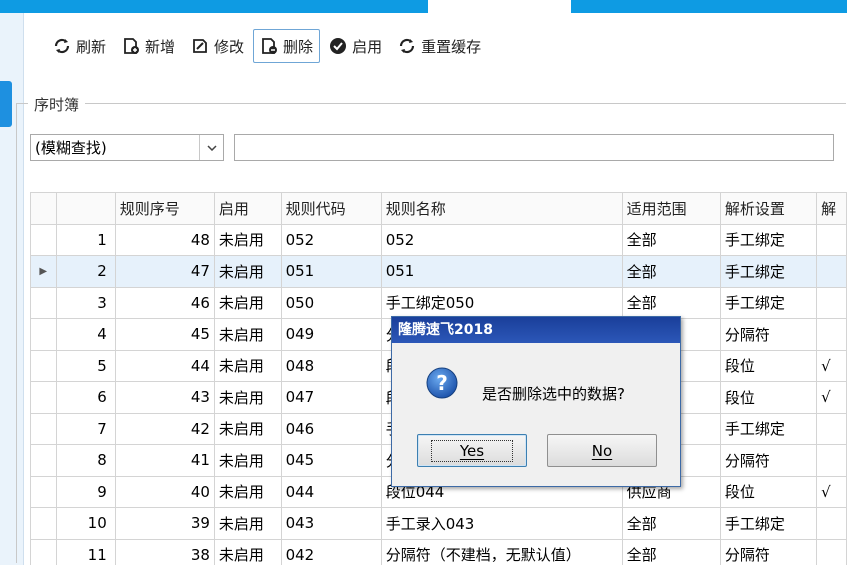 This screenshot has height=565, width=847. What do you see at coordinates (331, 208) in the screenshot?
I see `header-code: 规则代码` at bounding box center [331, 208].